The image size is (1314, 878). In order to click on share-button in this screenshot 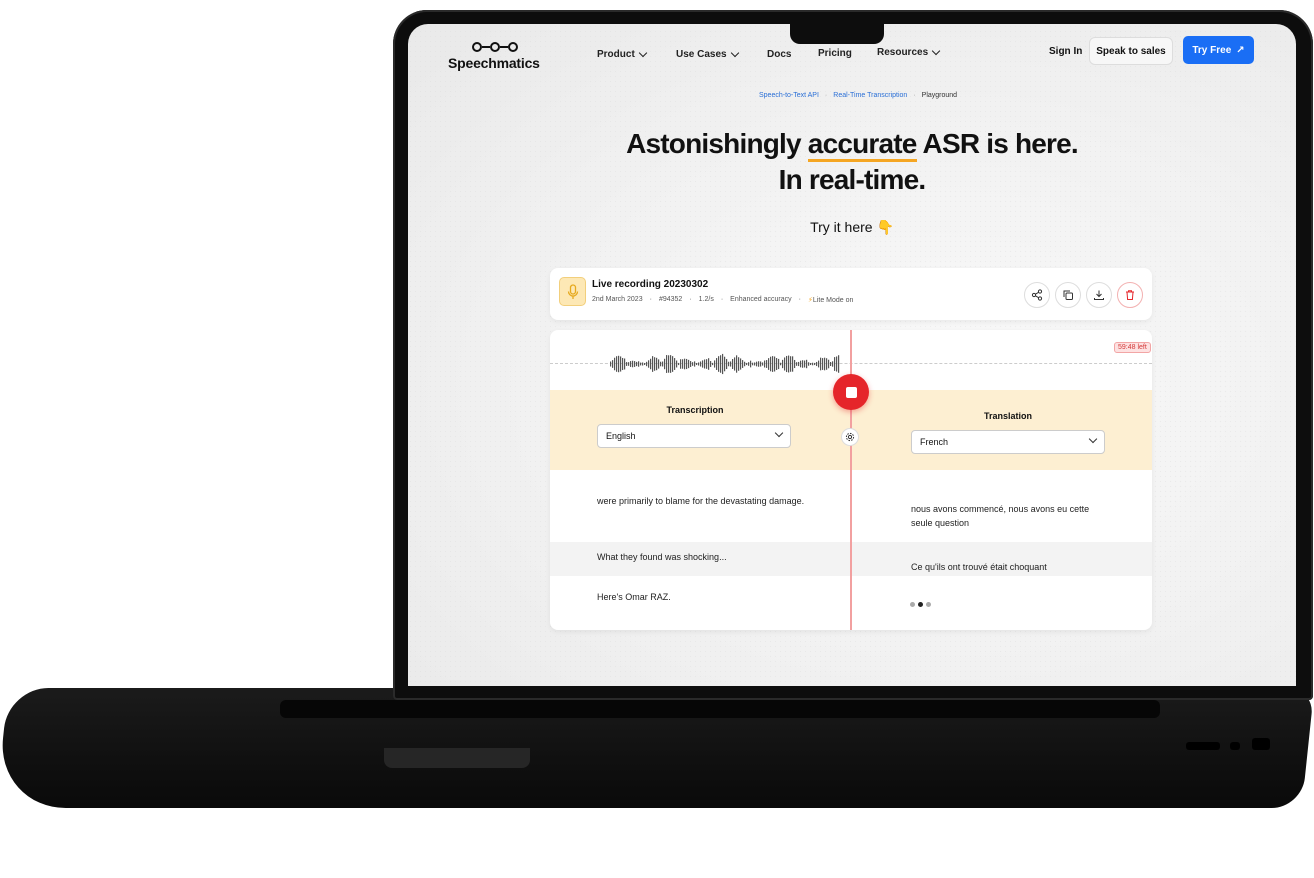, I will do `click(1037, 295)`.